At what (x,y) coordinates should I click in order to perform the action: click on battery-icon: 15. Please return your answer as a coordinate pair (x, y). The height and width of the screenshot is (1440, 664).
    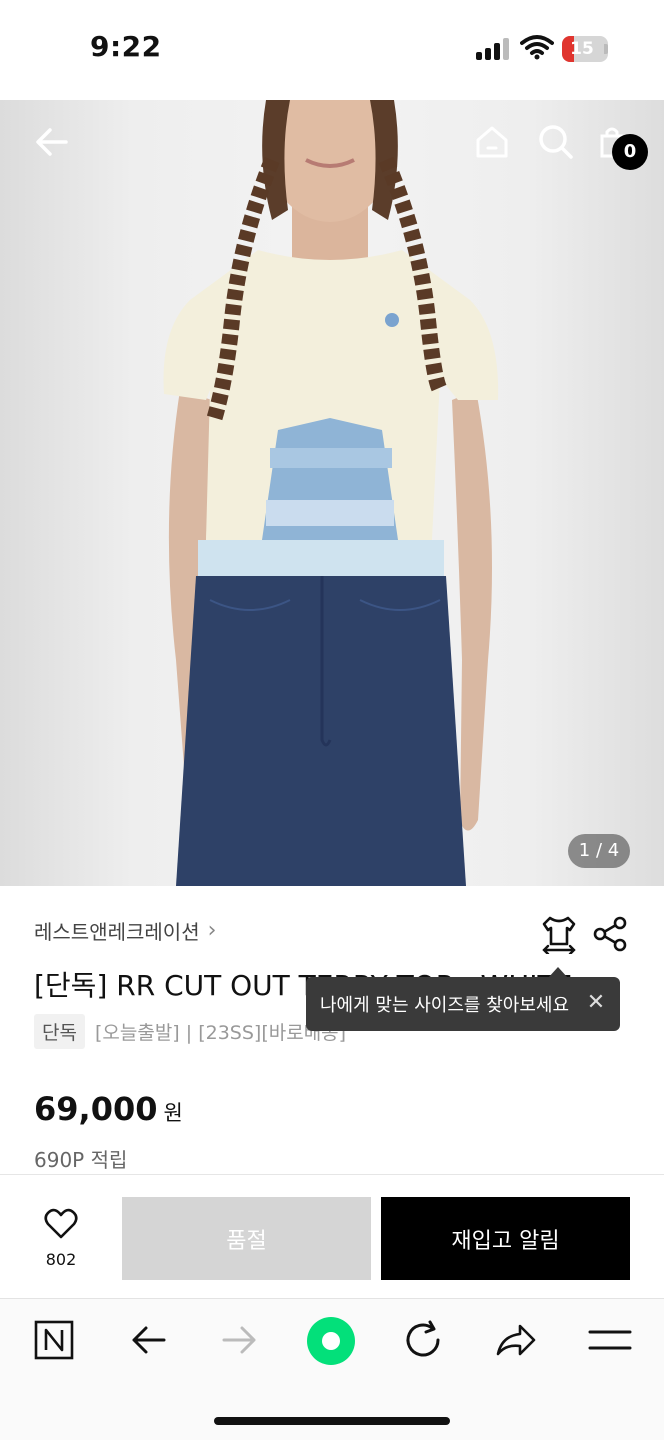
    Looking at the image, I should click on (585, 49).